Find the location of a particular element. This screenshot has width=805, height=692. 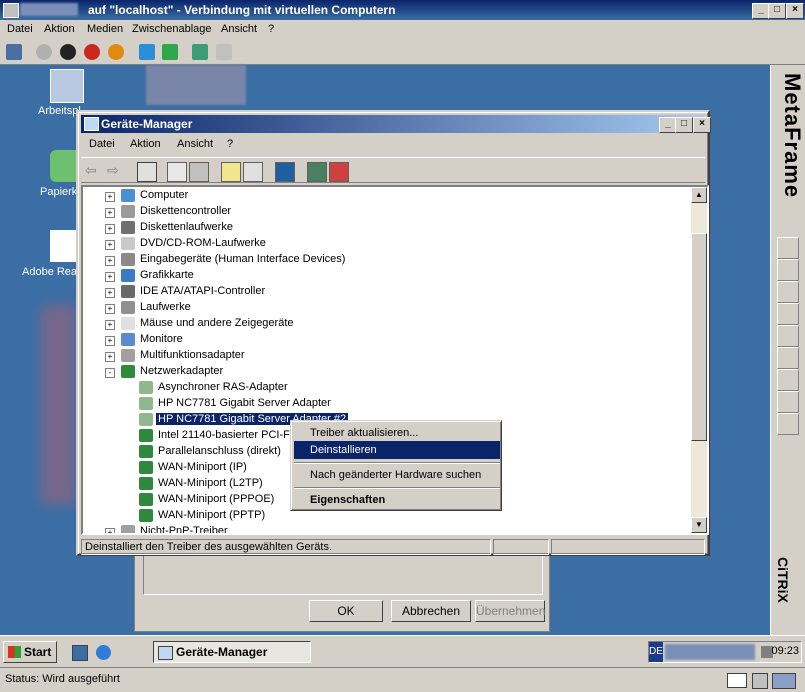

back-arrow-icon: ⇦ is located at coordinates (94, 171).